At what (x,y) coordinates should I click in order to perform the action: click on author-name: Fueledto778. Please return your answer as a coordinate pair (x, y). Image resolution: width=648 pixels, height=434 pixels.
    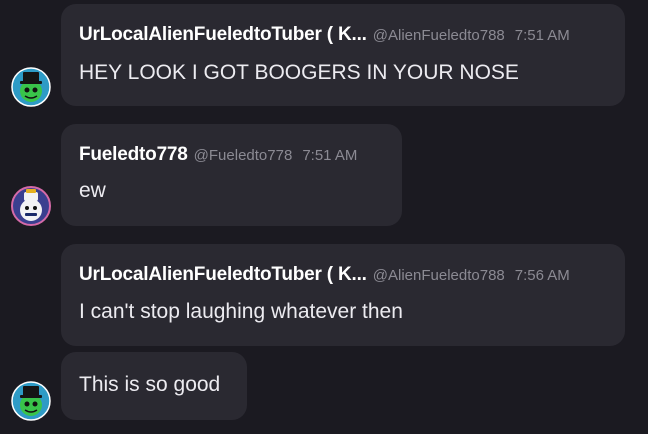
    Looking at the image, I should click on (133, 154).